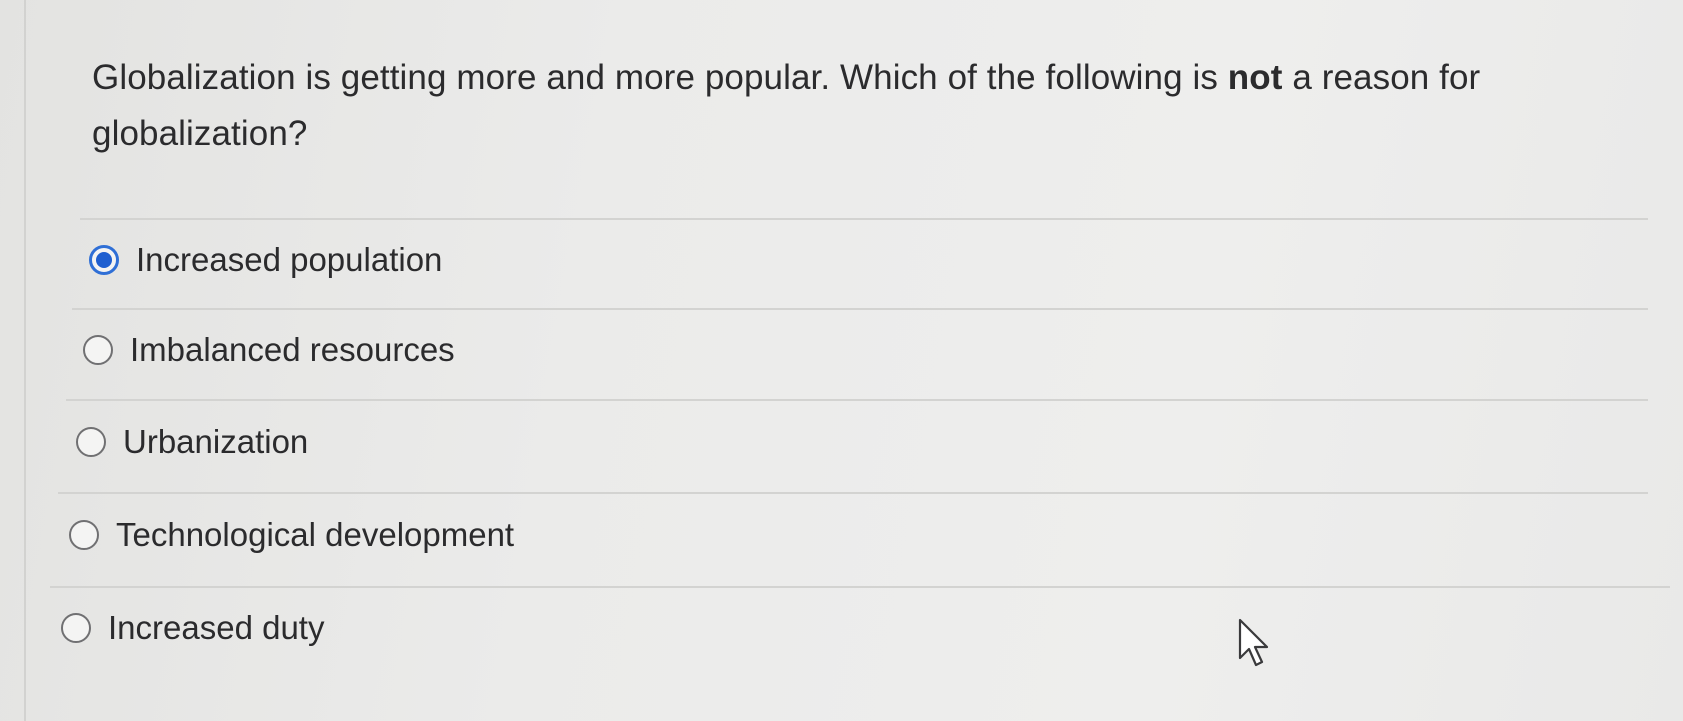 The image size is (1683, 721). I want to click on option-label: Increased population, so click(289, 259).